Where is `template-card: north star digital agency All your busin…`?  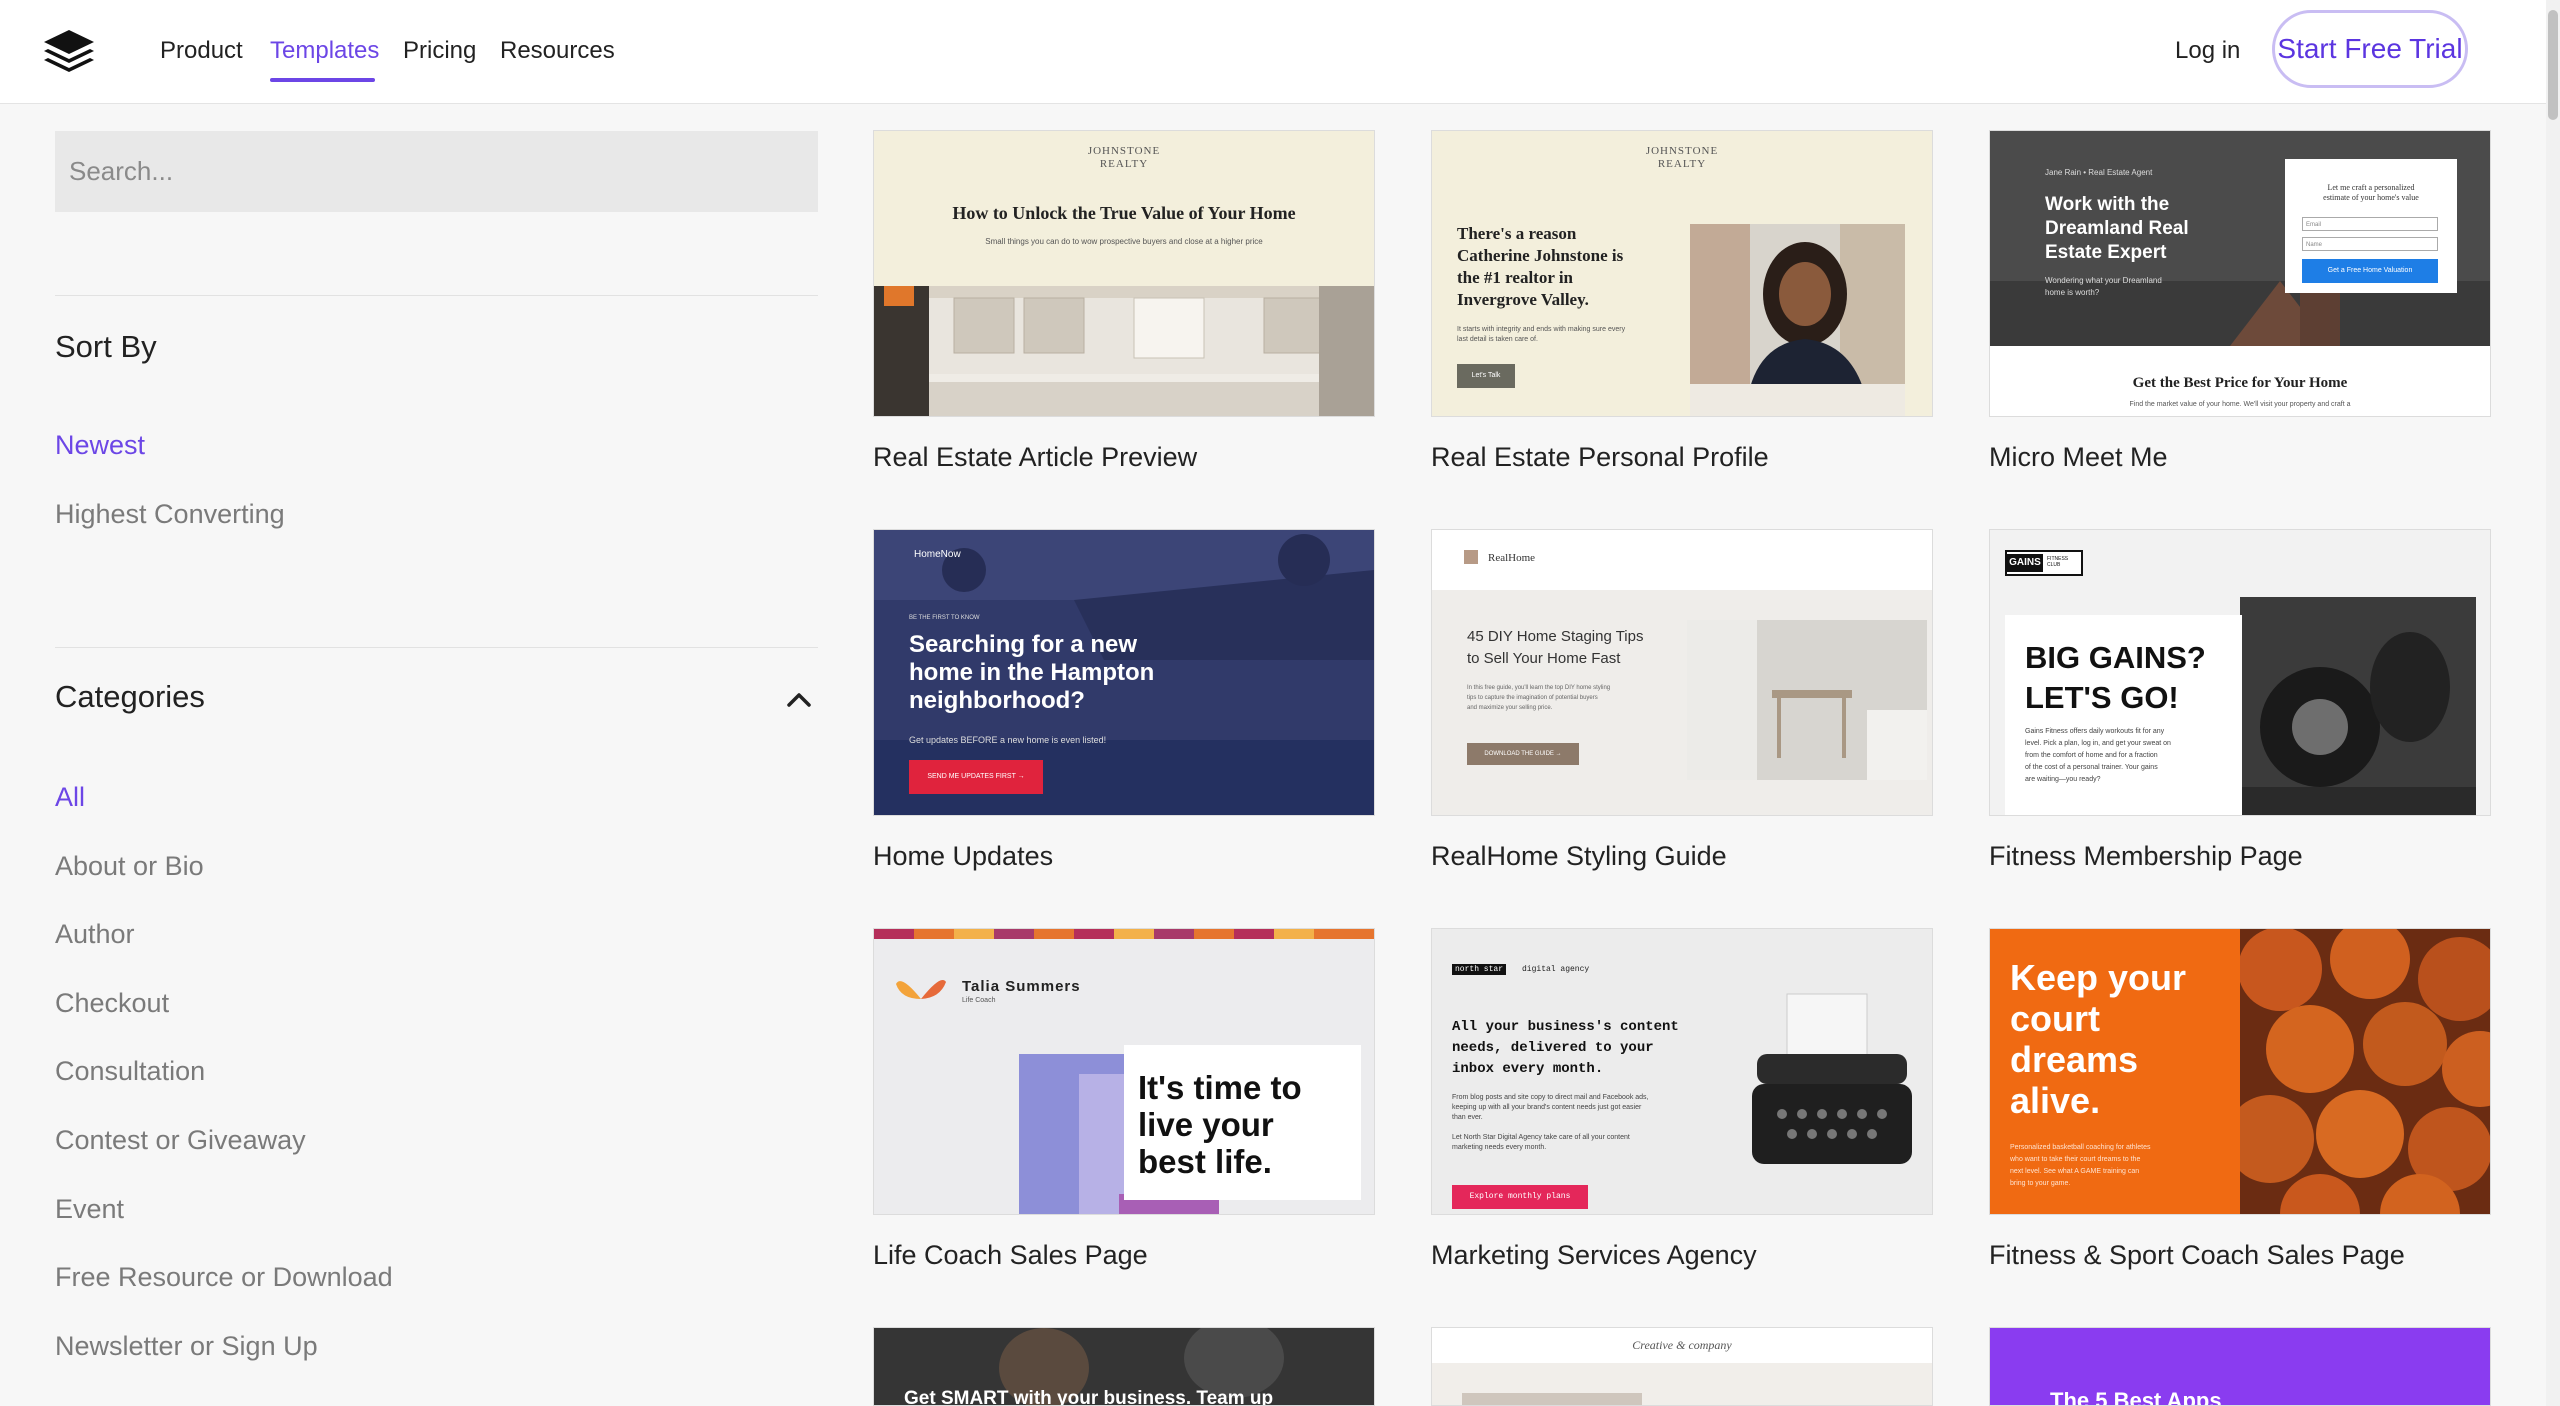
template-card: north star digital agency All your busin… is located at coordinates (1682, 1099).